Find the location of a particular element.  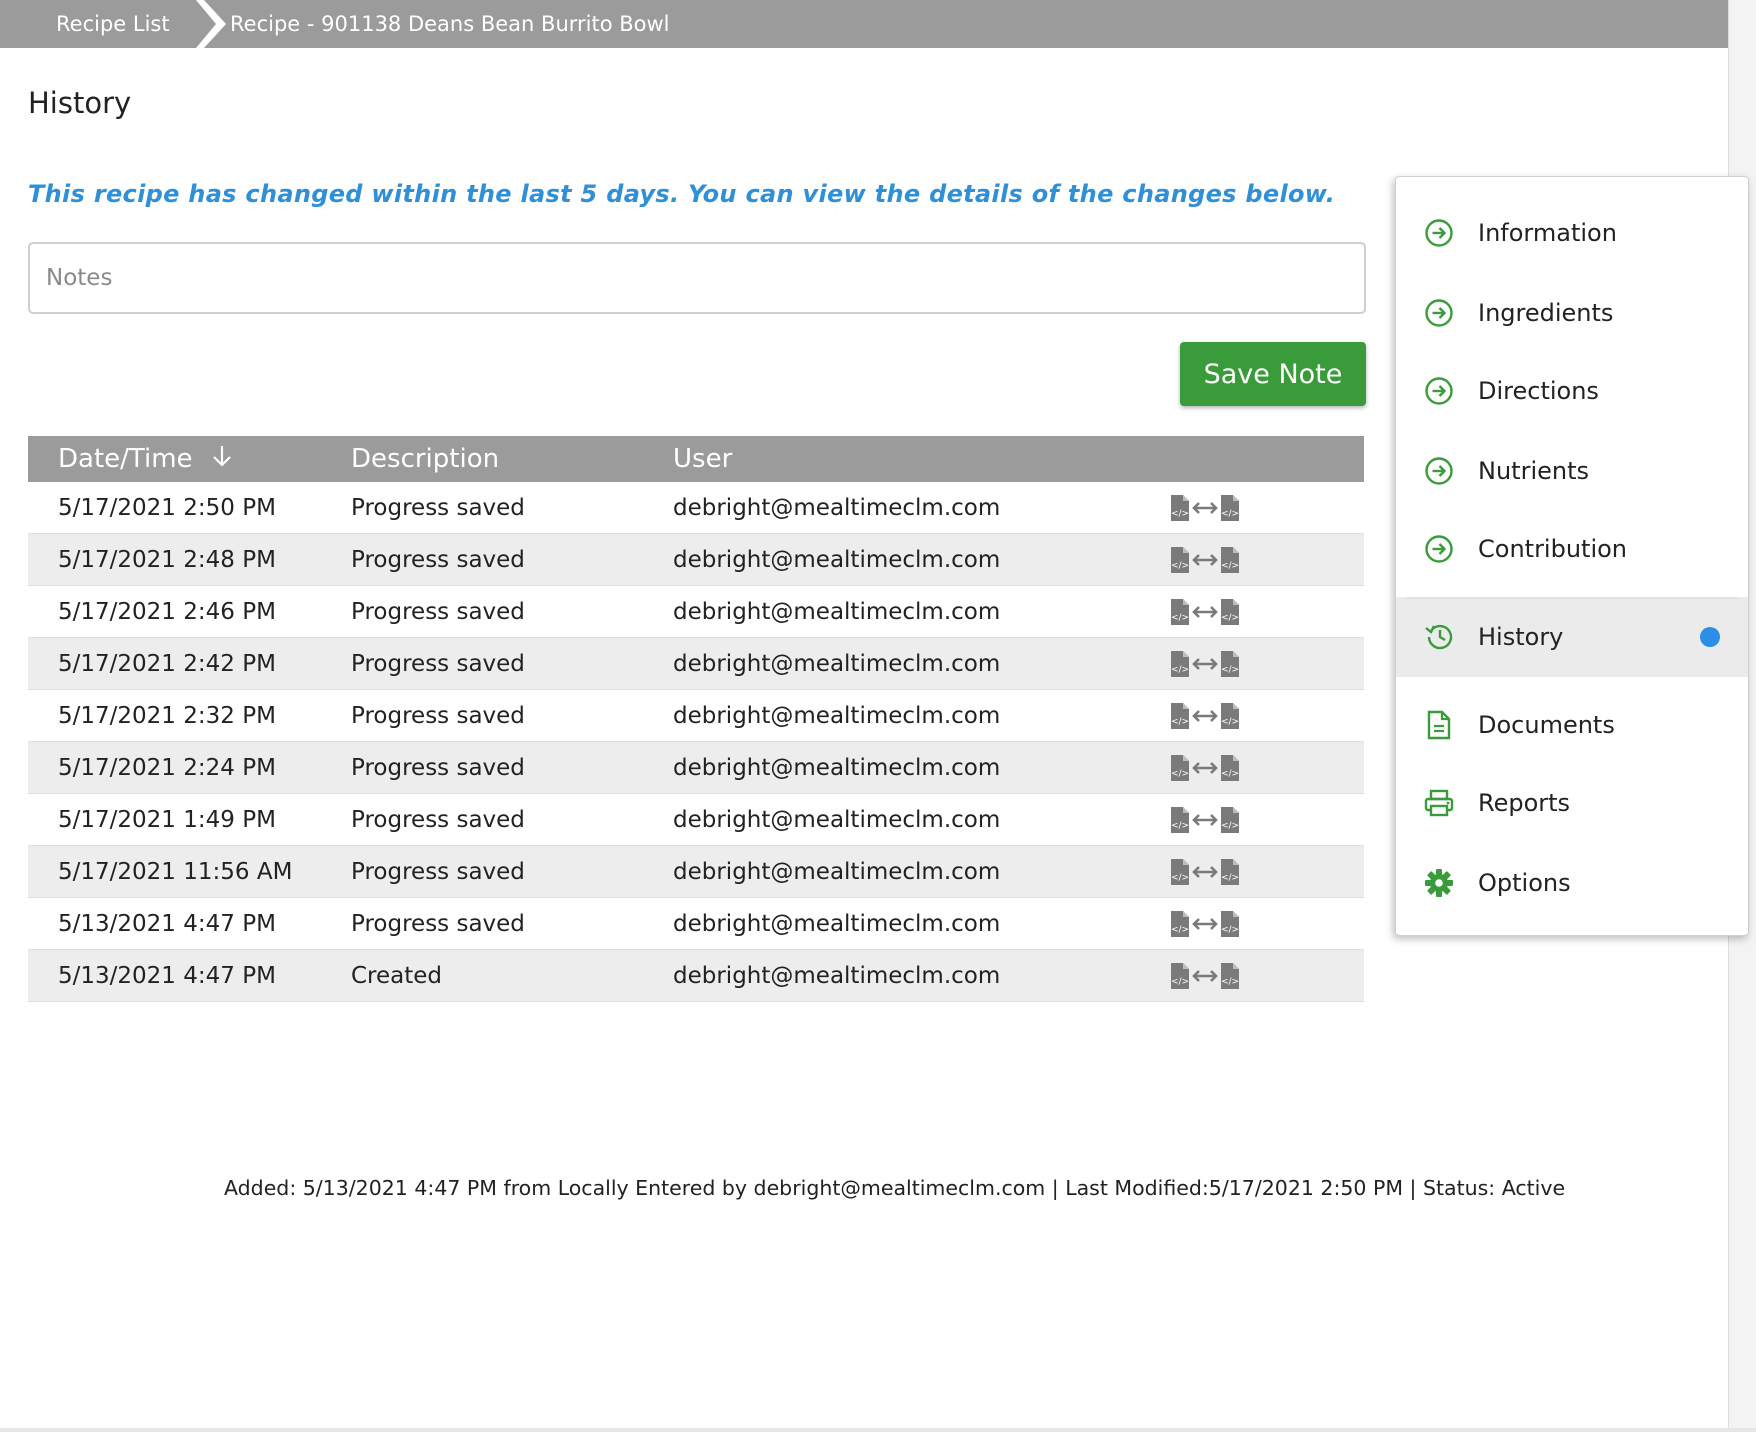

side-menu-item-nutrients: Nutrients is located at coordinates (1572, 471).